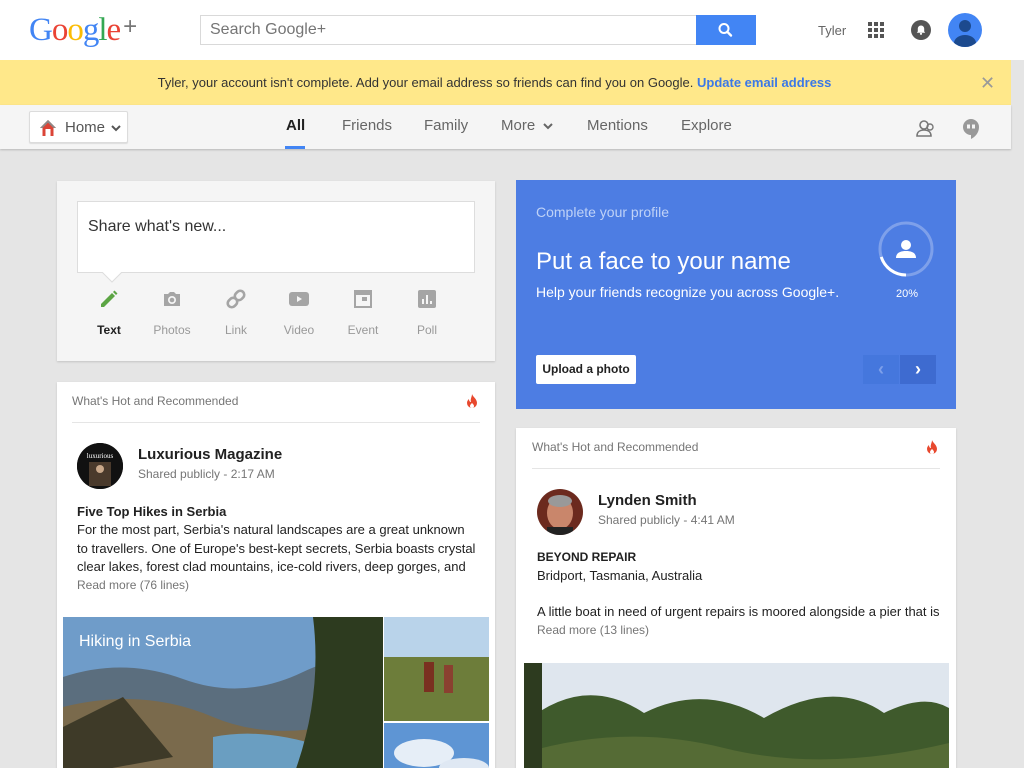 The width and height of the screenshot is (1024, 768). Describe the element at coordinates (666, 520) in the screenshot. I see `post-meta: Shared publicly - 4:41 AM` at that location.